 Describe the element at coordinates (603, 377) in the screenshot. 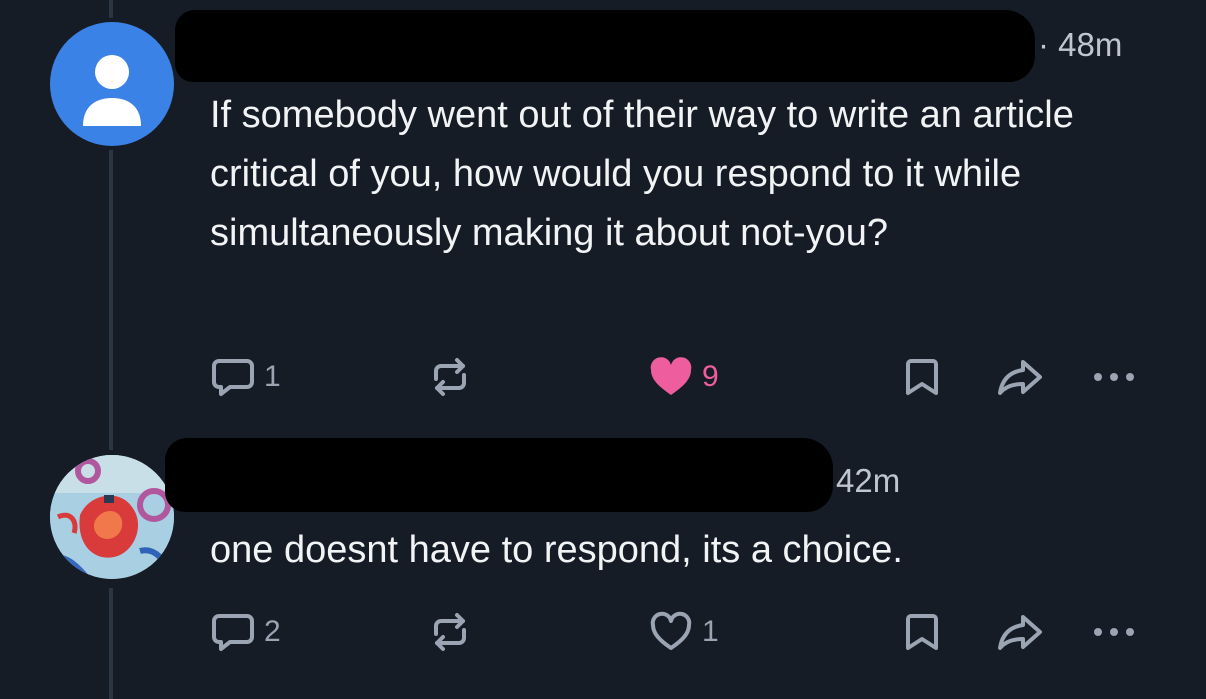

I see `post-actions: 1 9` at that location.